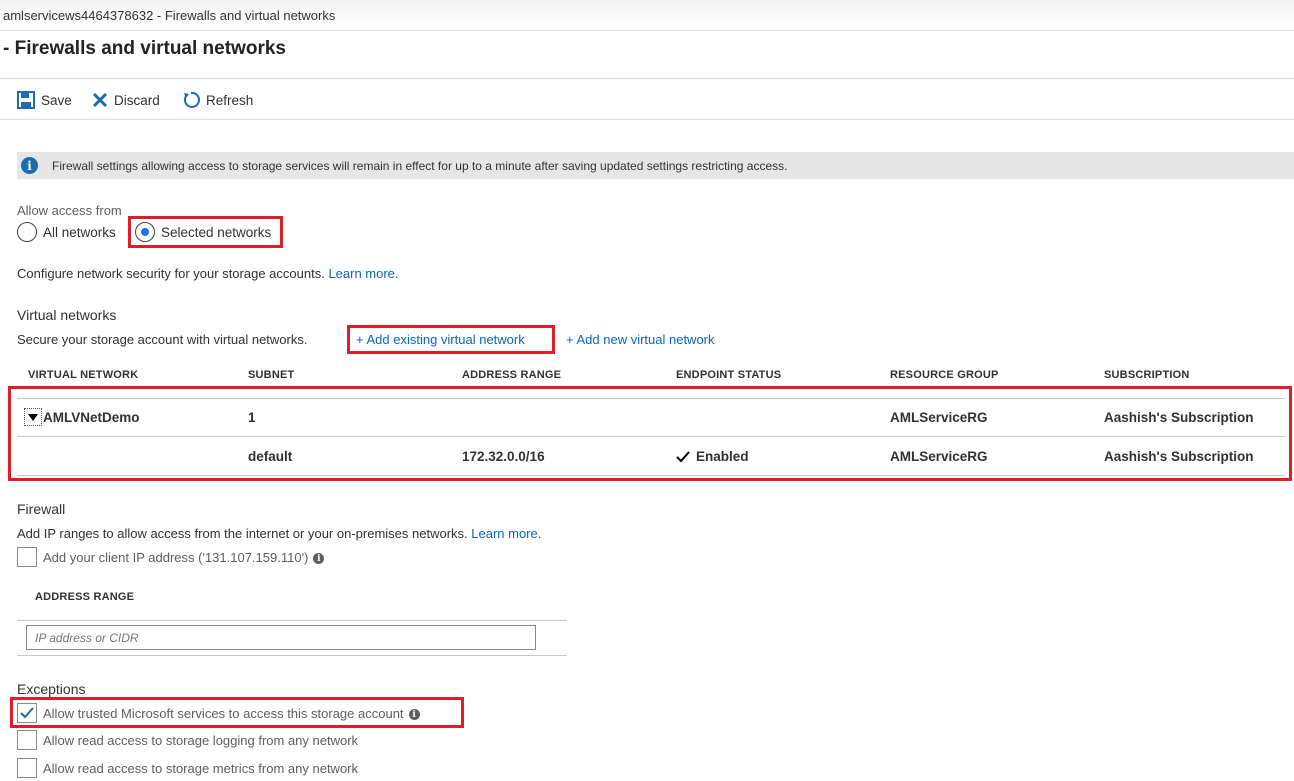 The height and width of the screenshot is (781, 1294). Describe the element at coordinates (145, 232) in the screenshot. I see `radio-circle-checked` at that location.